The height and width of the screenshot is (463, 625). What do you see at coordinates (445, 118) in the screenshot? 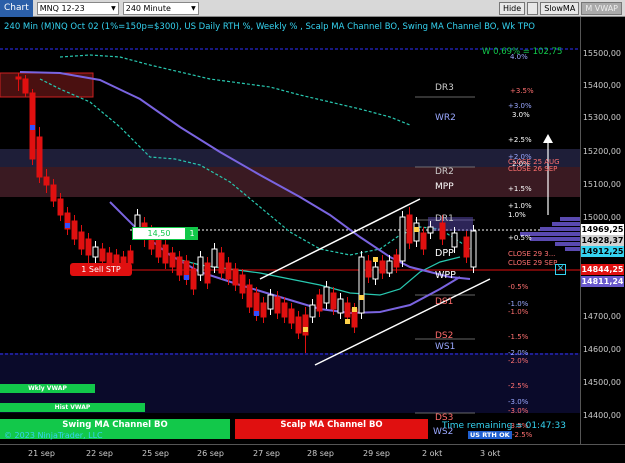
I see `wr2-label: WR2` at bounding box center [445, 118].